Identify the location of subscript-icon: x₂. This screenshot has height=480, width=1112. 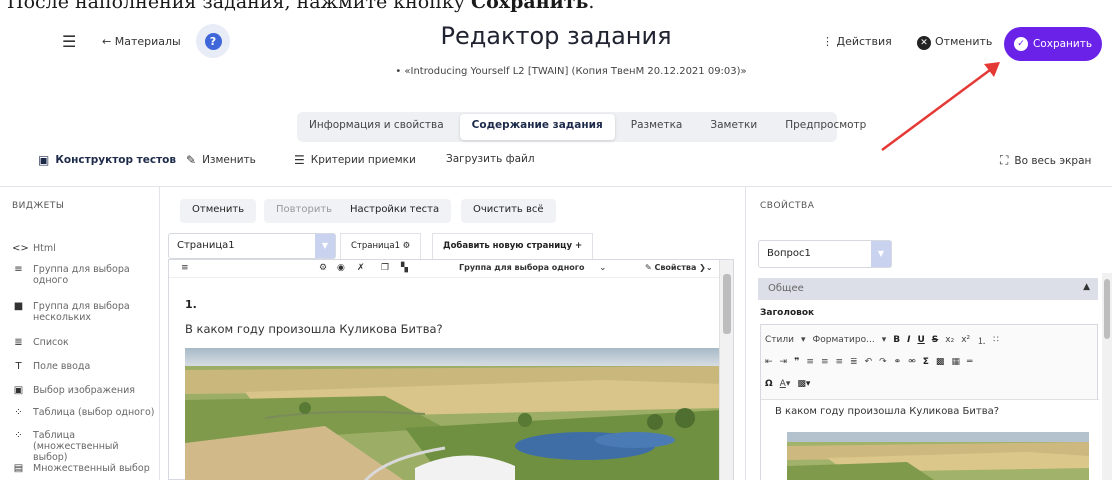
(949, 340).